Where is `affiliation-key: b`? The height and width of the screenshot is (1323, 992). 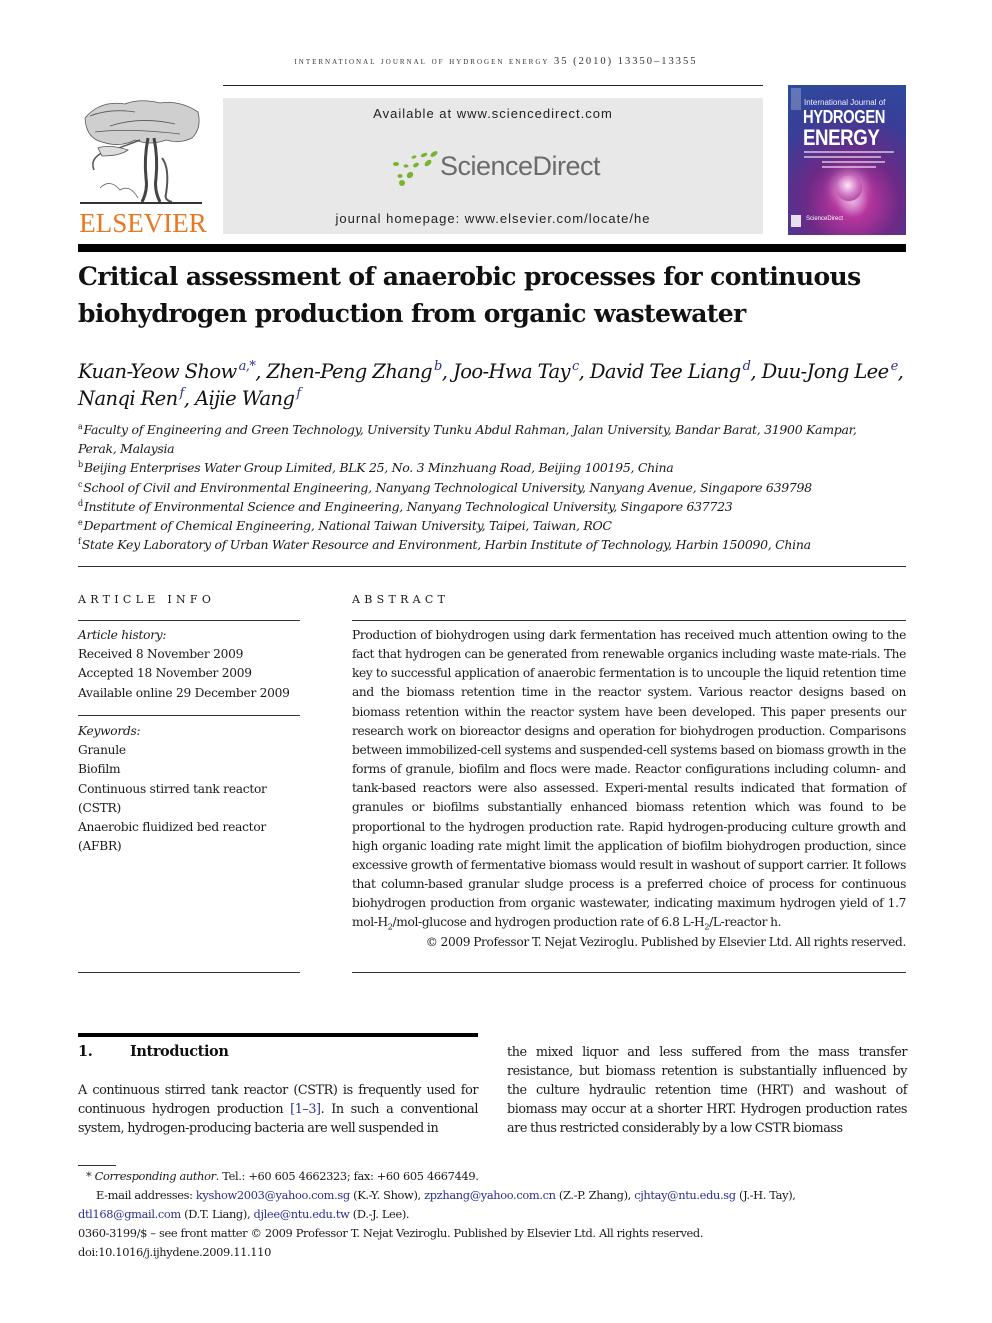 affiliation-key: b is located at coordinates (80, 465).